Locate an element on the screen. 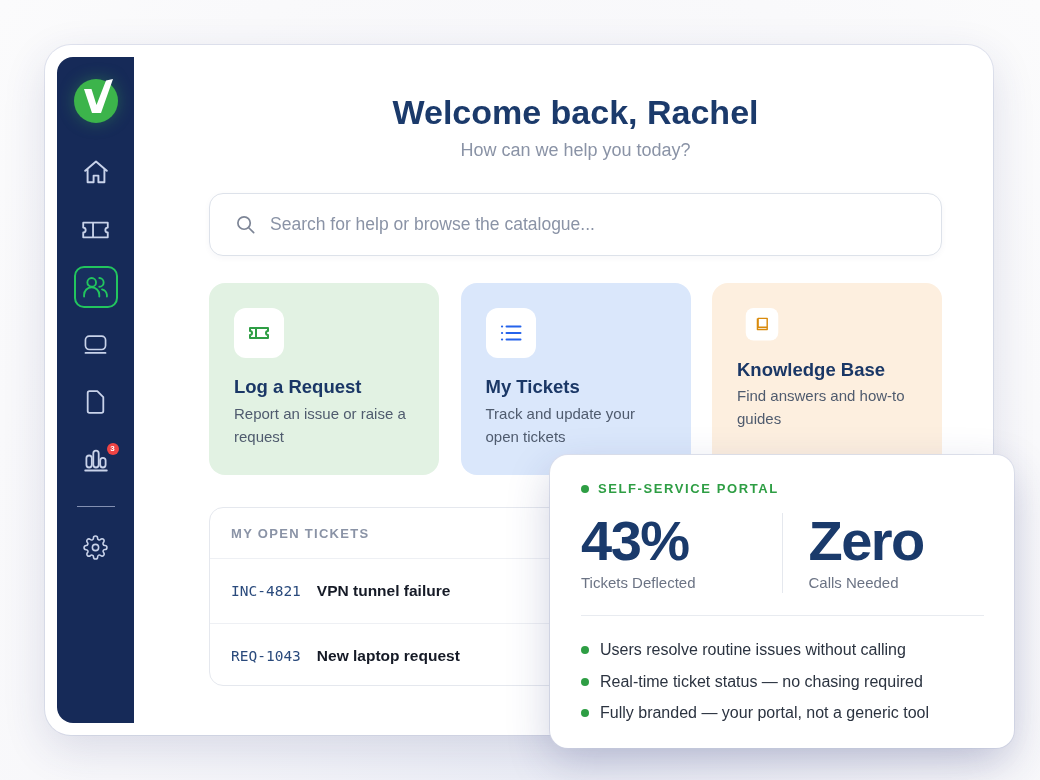 The height and width of the screenshot is (780, 1040). bar-chart-icon is located at coordinates (95, 459).